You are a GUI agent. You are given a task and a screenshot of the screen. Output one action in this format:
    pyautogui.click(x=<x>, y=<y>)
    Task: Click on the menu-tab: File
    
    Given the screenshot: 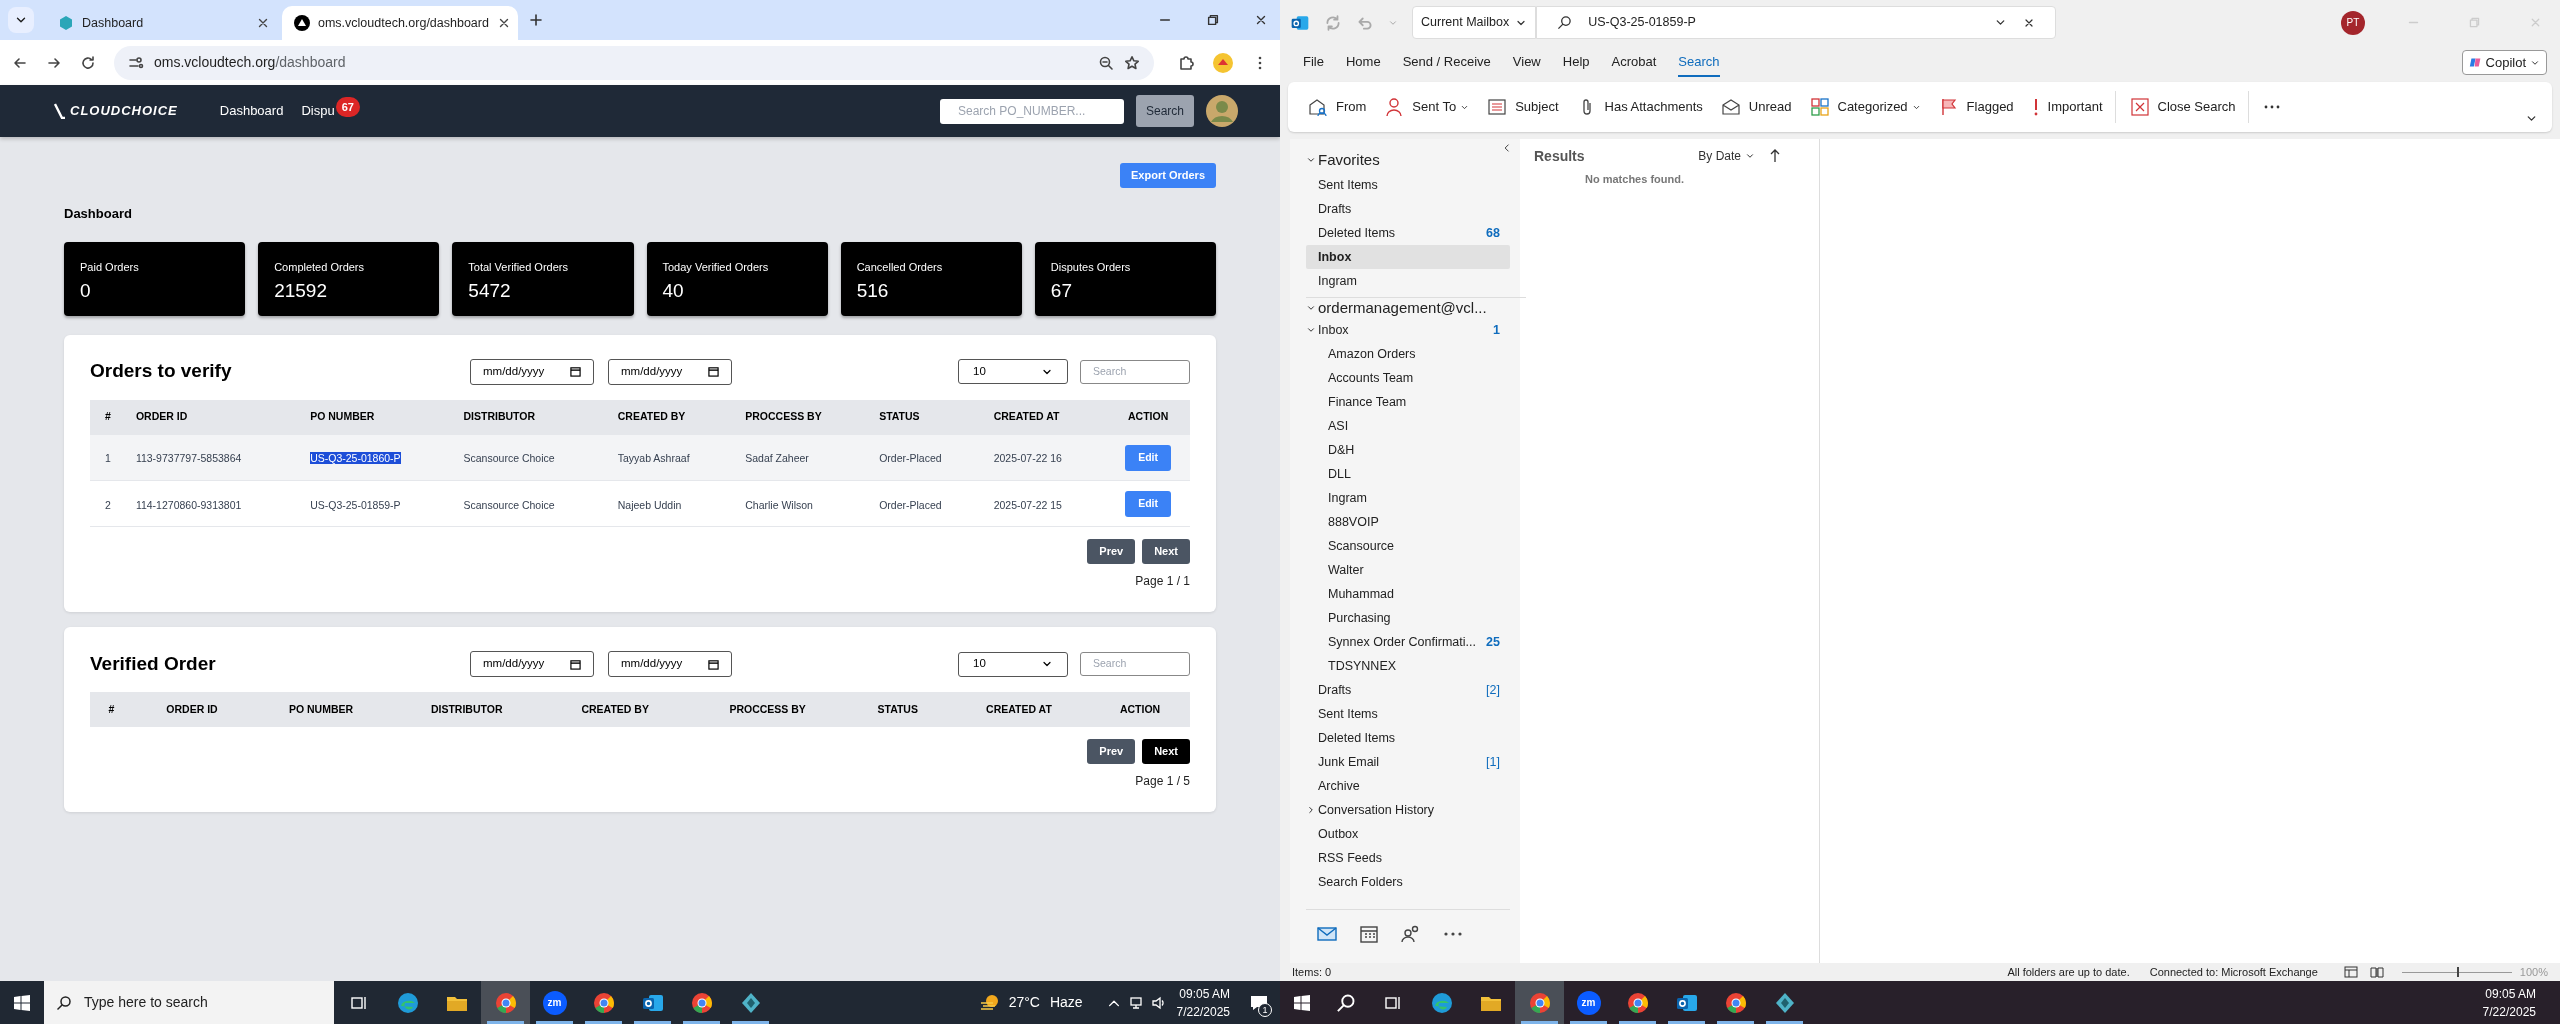 What is the action you would take?
    pyautogui.click(x=1313, y=62)
    